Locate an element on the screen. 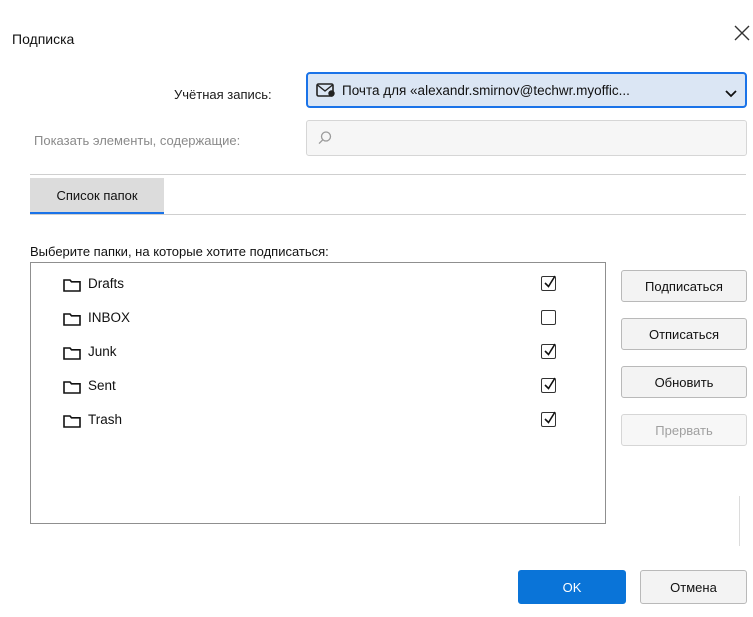 This screenshot has width=753, height=617. subscribe-button: Подписаться is located at coordinates (684, 286).